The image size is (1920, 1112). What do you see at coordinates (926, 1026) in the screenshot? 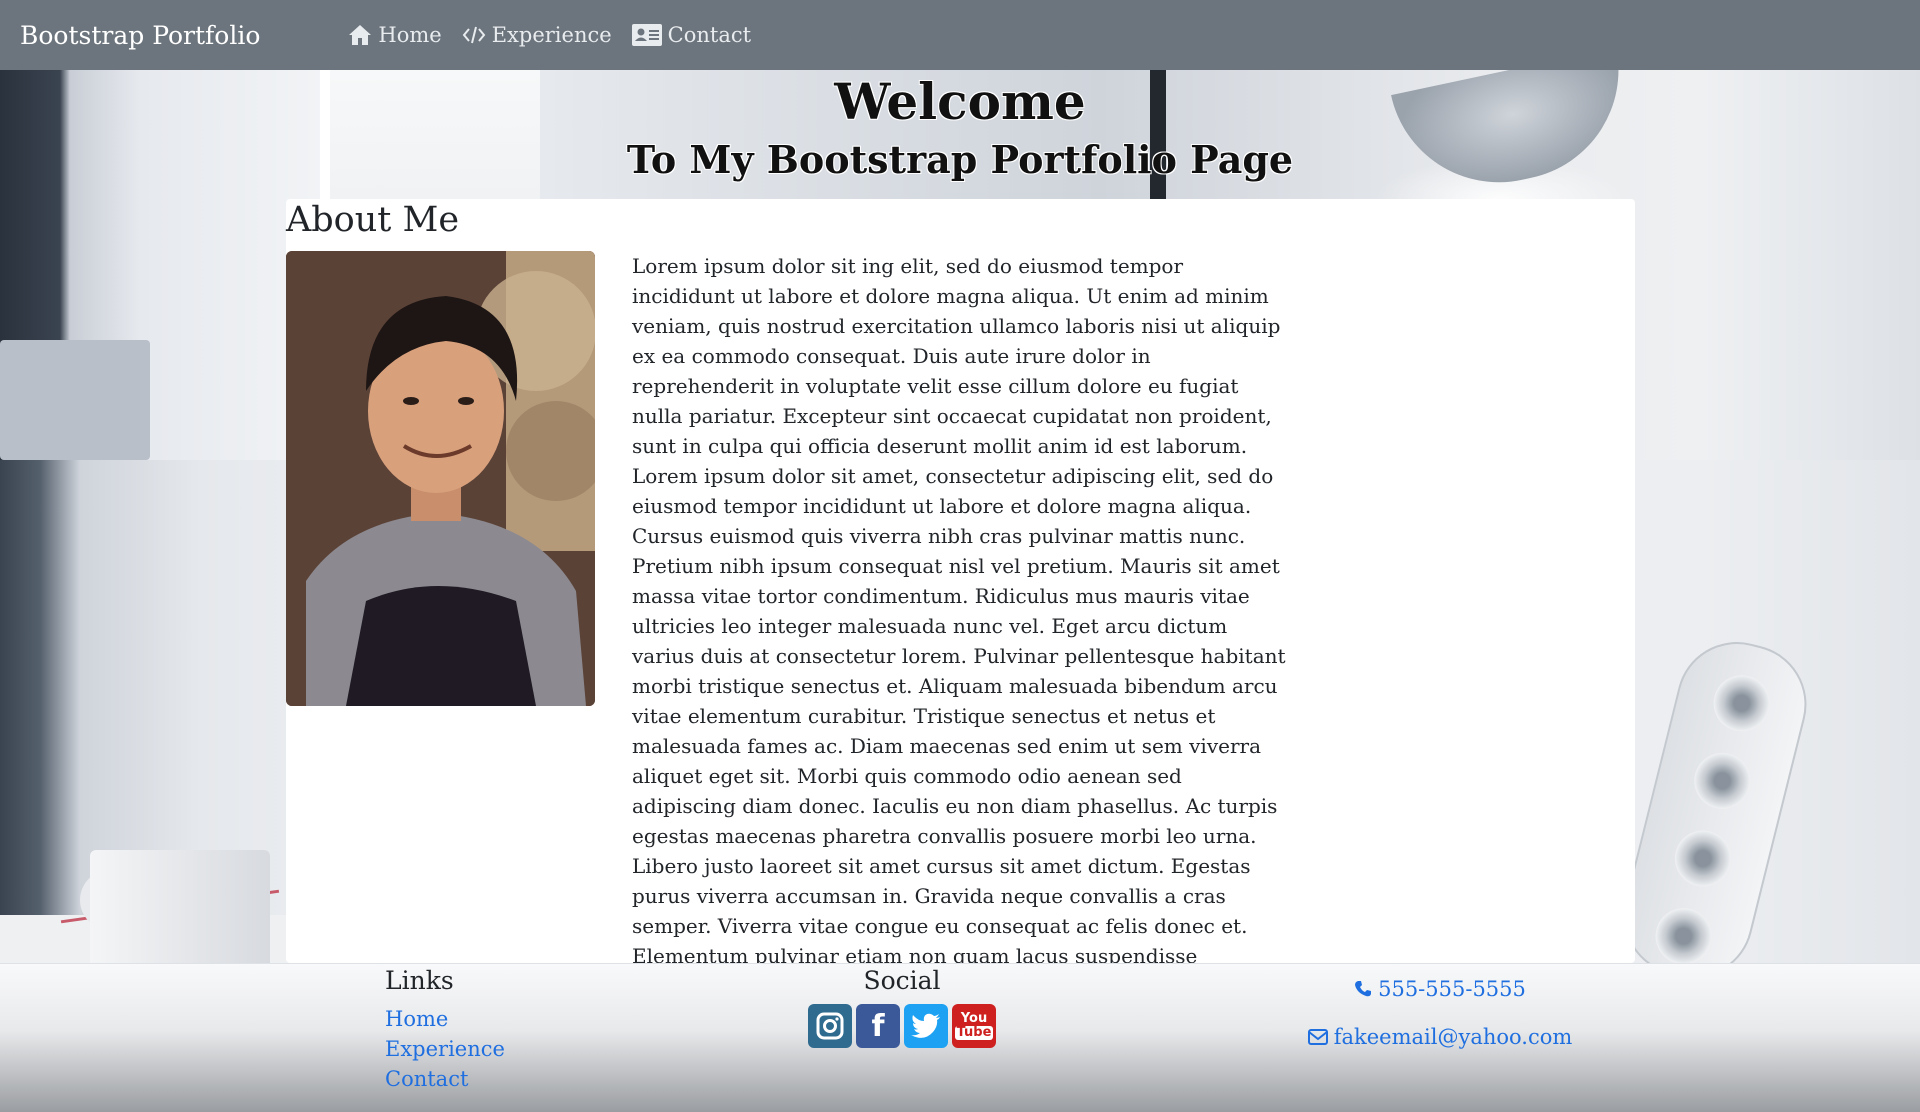
I see `twitter-icon` at bounding box center [926, 1026].